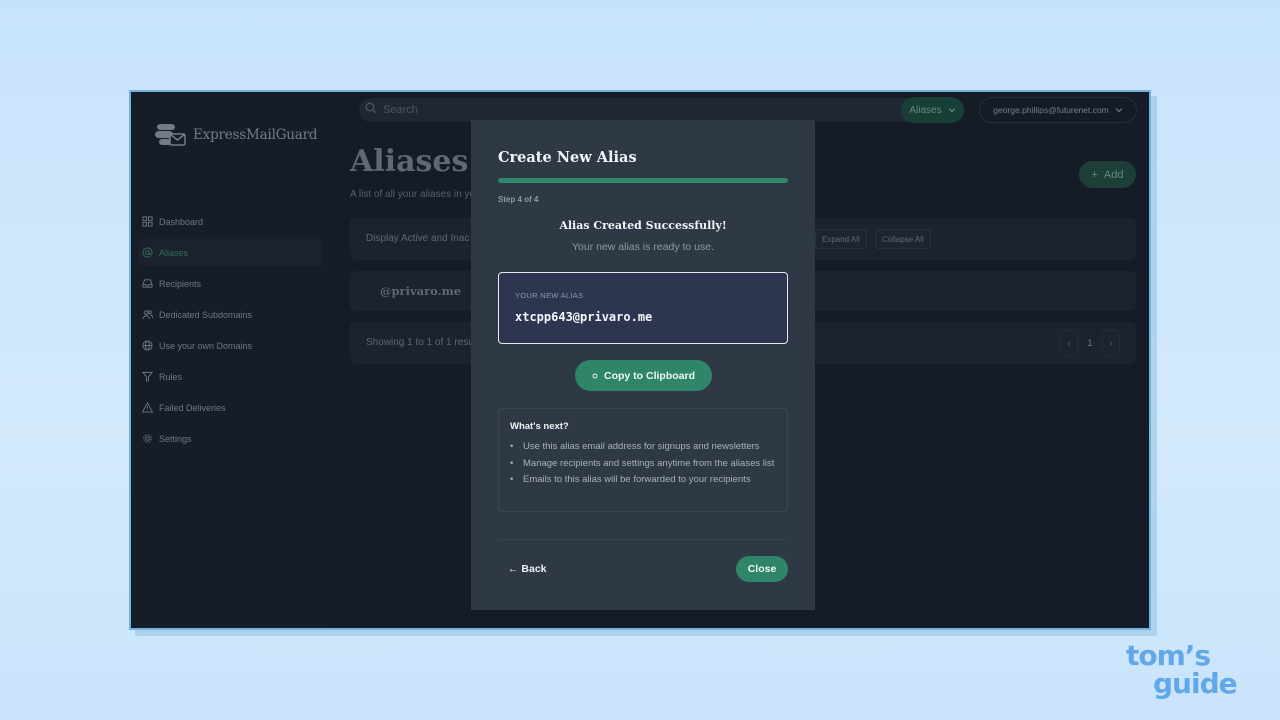 This screenshot has height=720, width=1280. What do you see at coordinates (643, 308) in the screenshot?
I see `new-alias-box: YOUR NEW ALIAS xtcpp643@privaro.me` at bounding box center [643, 308].